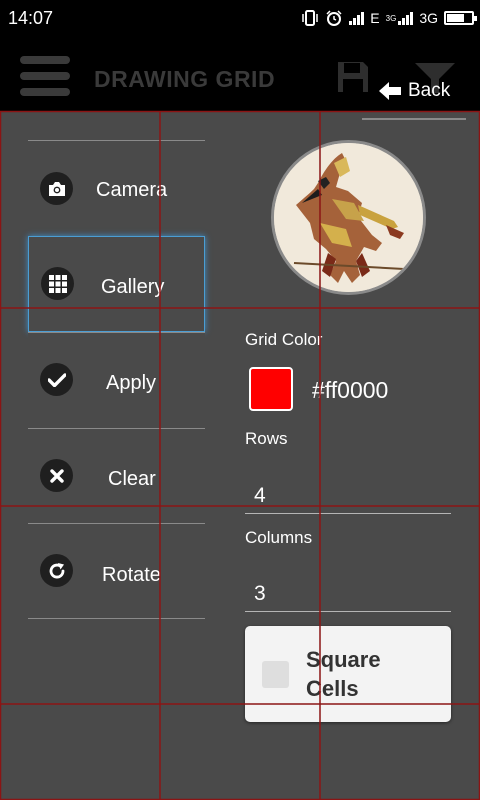  What do you see at coordinates (260, 593) in the screenshot?
I see `columns-value: 3` at bounding box center [260, 593].